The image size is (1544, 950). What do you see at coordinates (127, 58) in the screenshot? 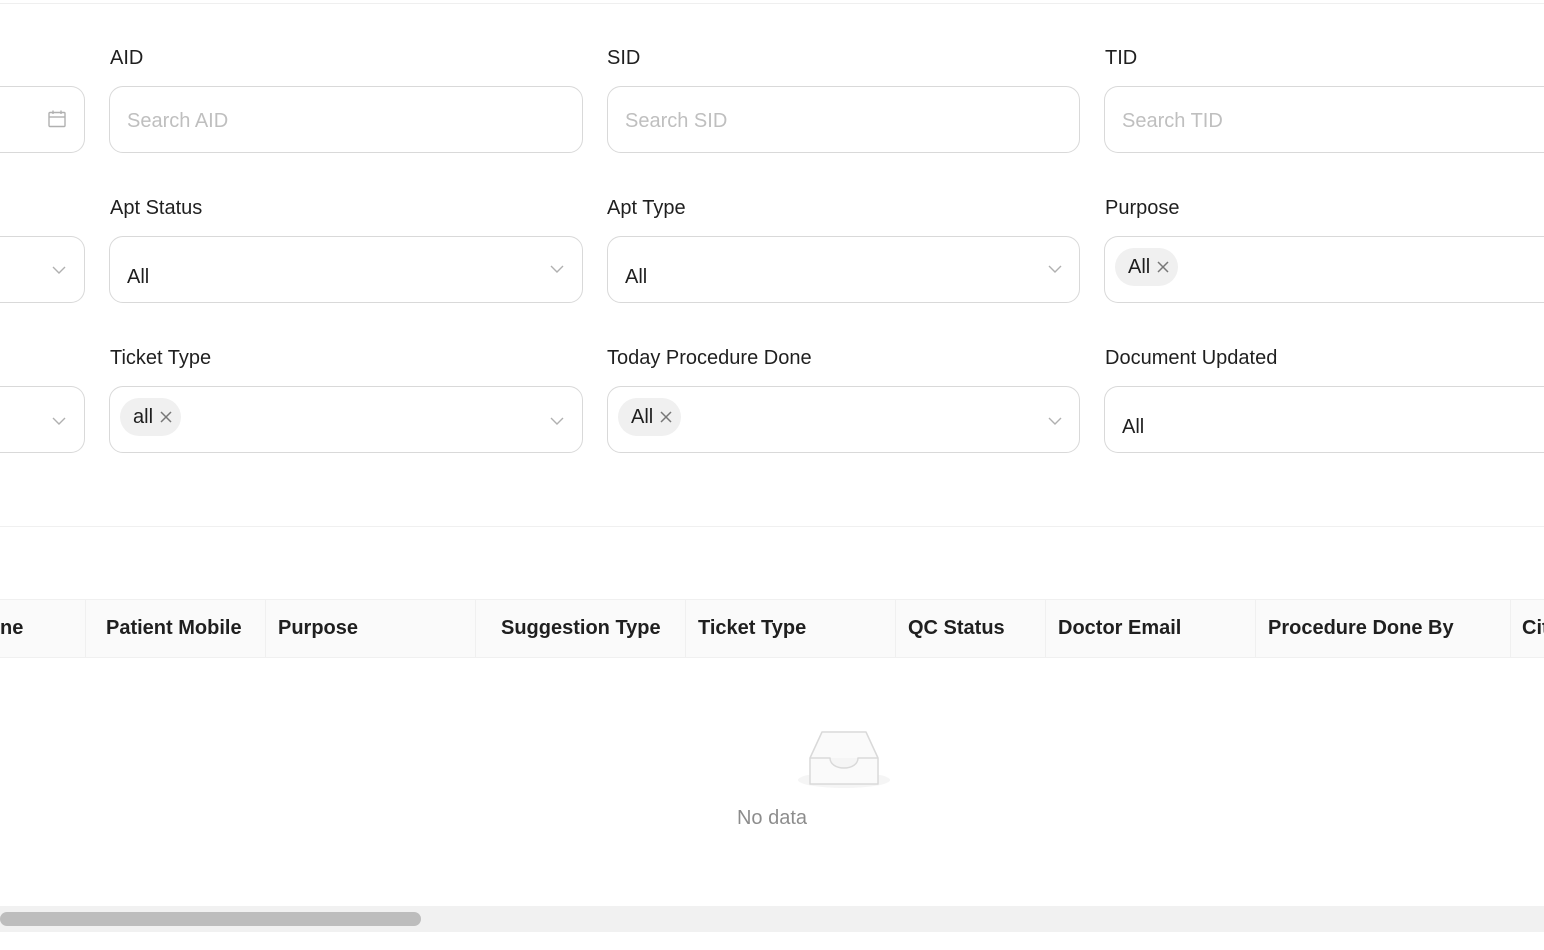
I see `aid-label: AID` at bounding box center [127, 58].